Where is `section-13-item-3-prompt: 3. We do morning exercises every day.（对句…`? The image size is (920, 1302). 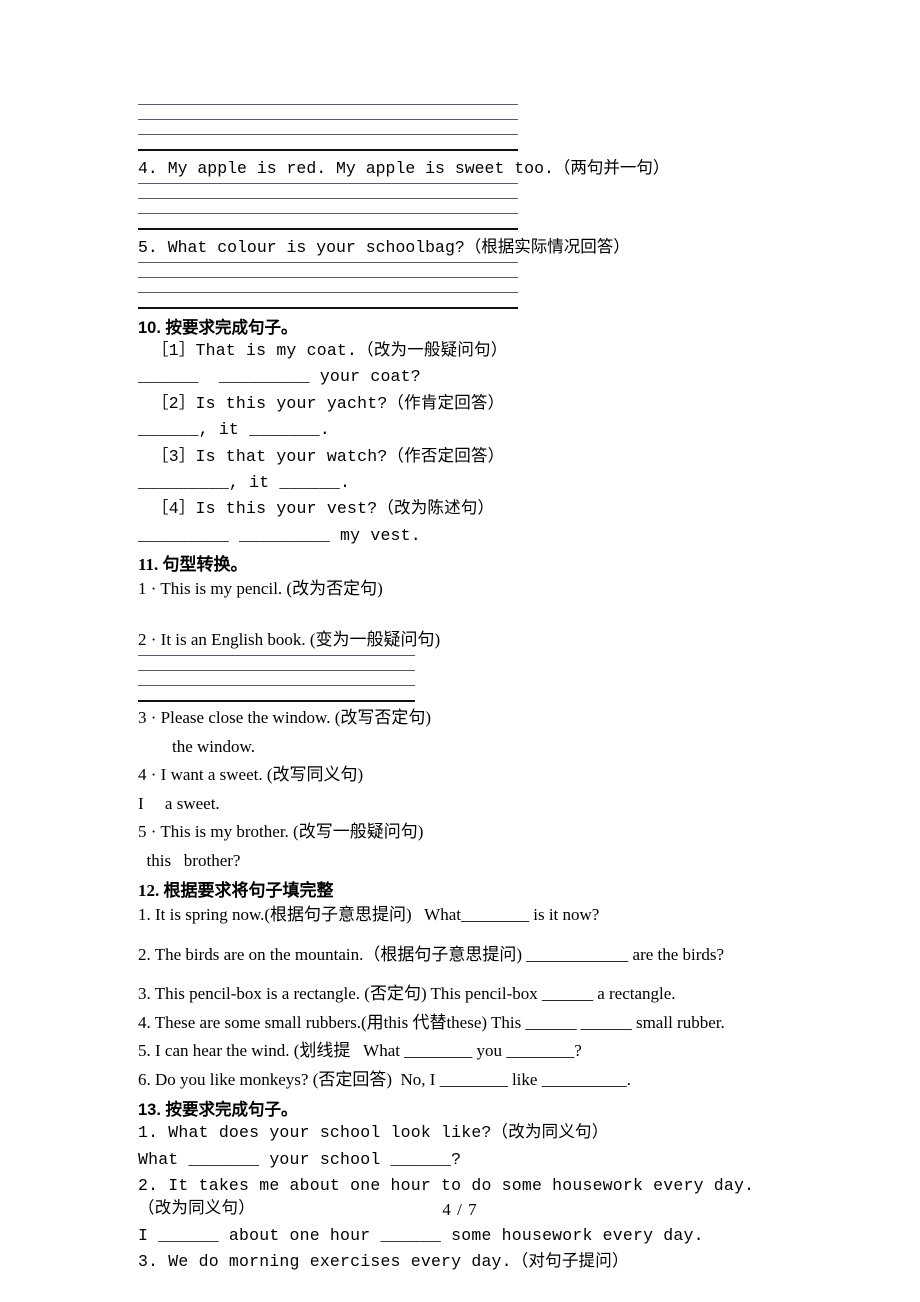
section-13-item-3-prompt: 3. We do morning exercises every day.（对句… is located at coordinates (383, 1262).